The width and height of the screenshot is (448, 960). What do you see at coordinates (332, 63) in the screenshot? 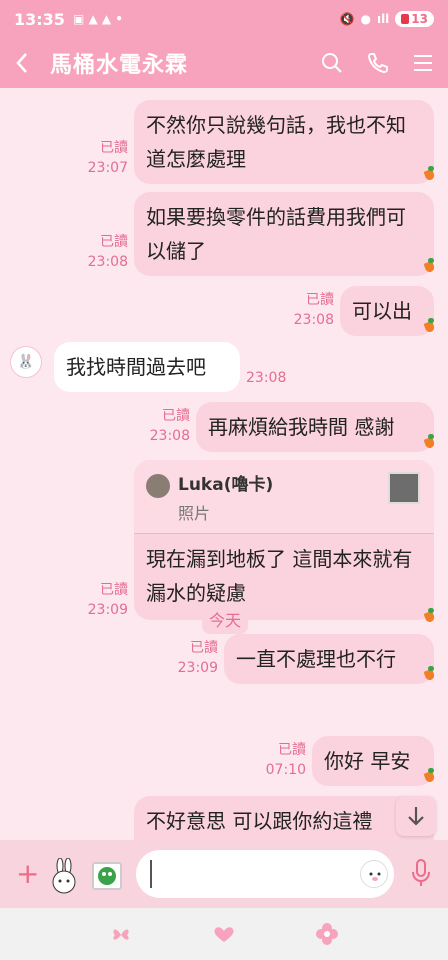
I see `search-icon` at bounding box center [332, 63].